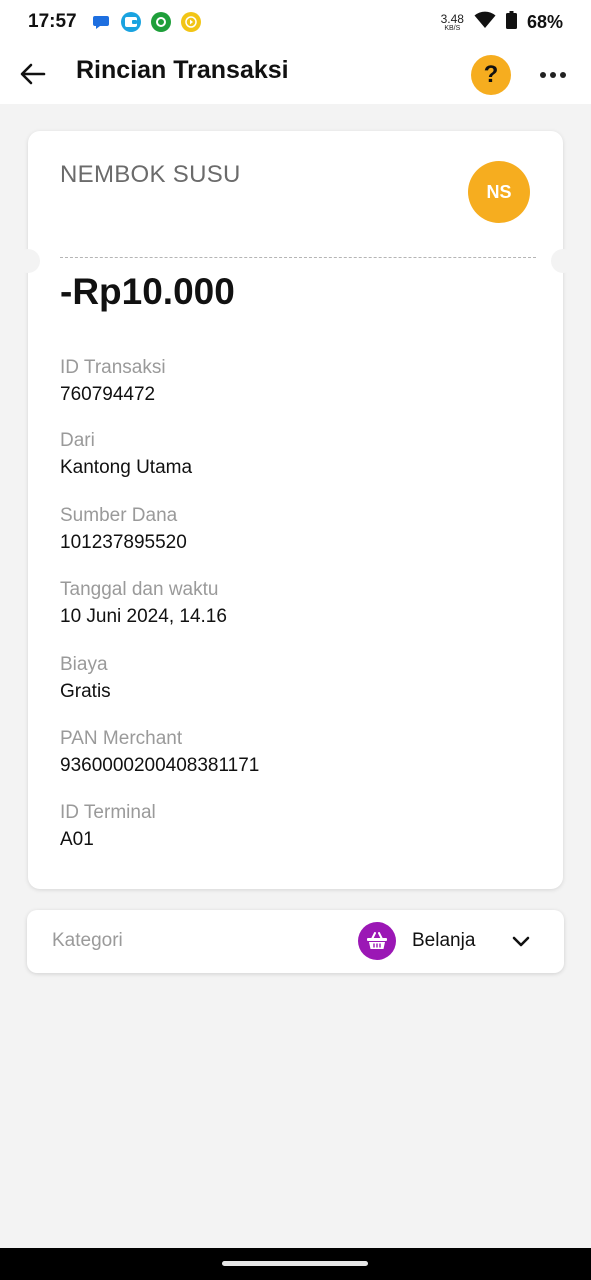  What do you see at coordinates (119, 515) in the screenshot?
I see `detail-label: Sumber Dana` at bounding box center [119, 515].